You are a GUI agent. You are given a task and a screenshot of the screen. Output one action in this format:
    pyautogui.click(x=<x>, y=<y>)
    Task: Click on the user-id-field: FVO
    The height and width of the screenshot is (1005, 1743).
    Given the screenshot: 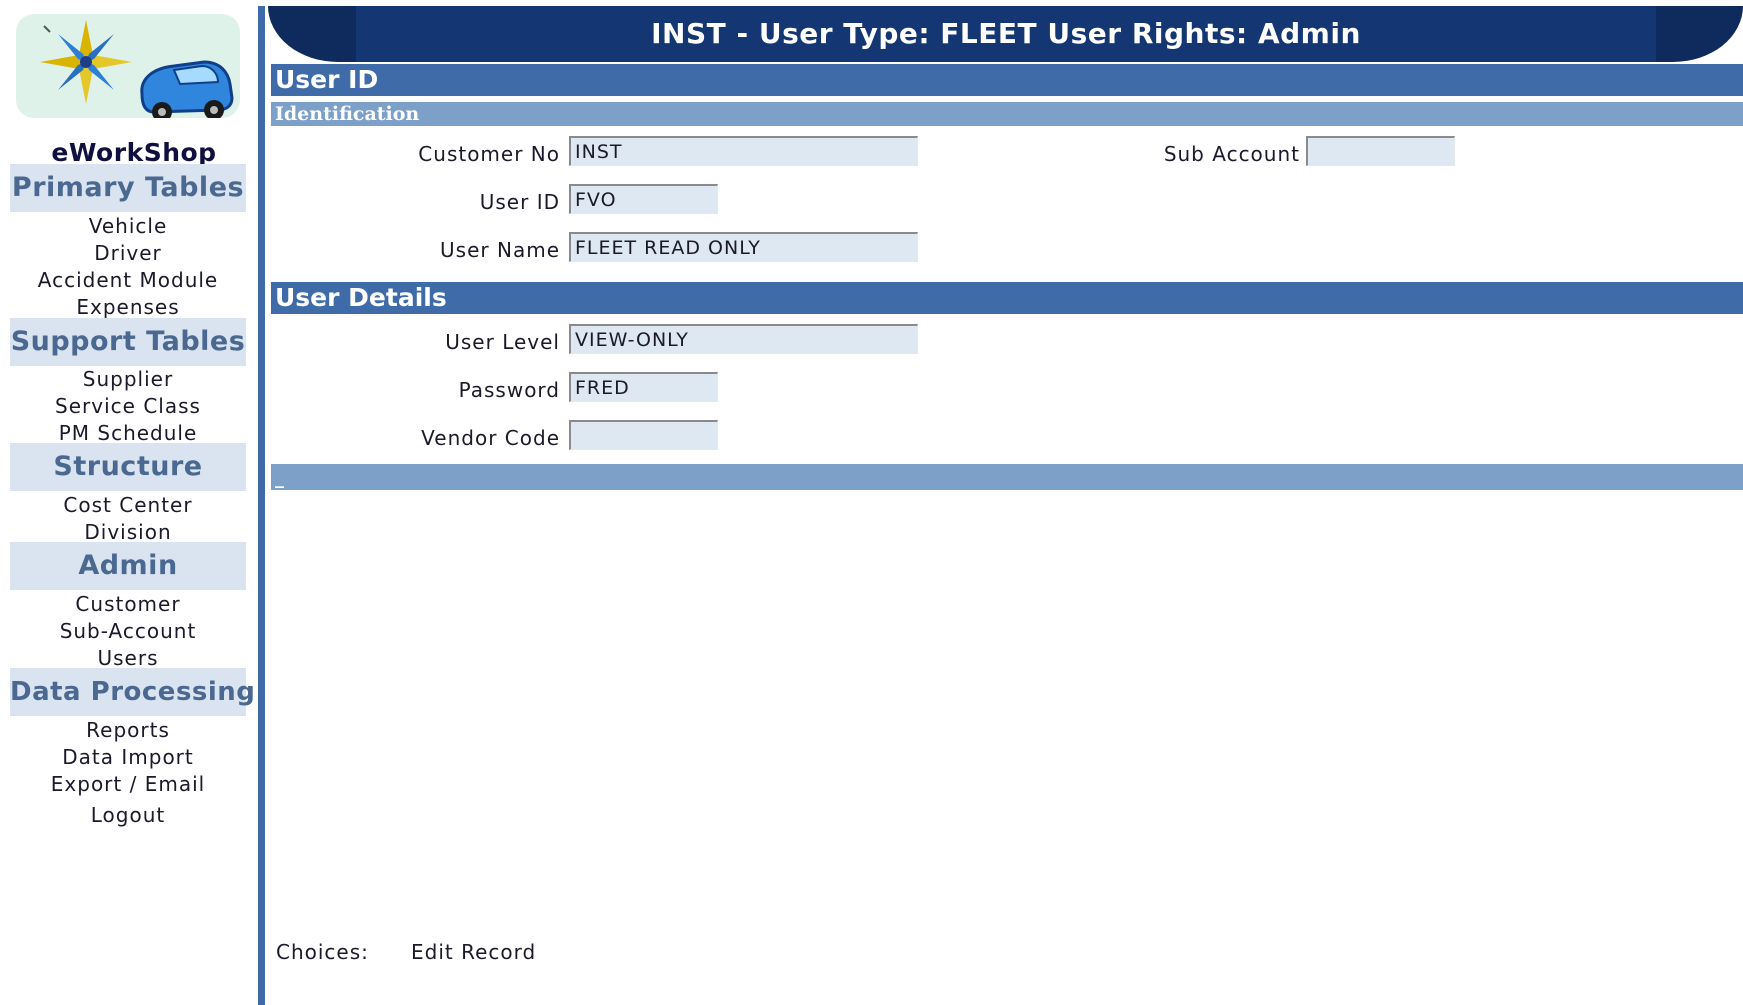 What is the action you would take?
    pyautogui.click(x=643, y=199)
    